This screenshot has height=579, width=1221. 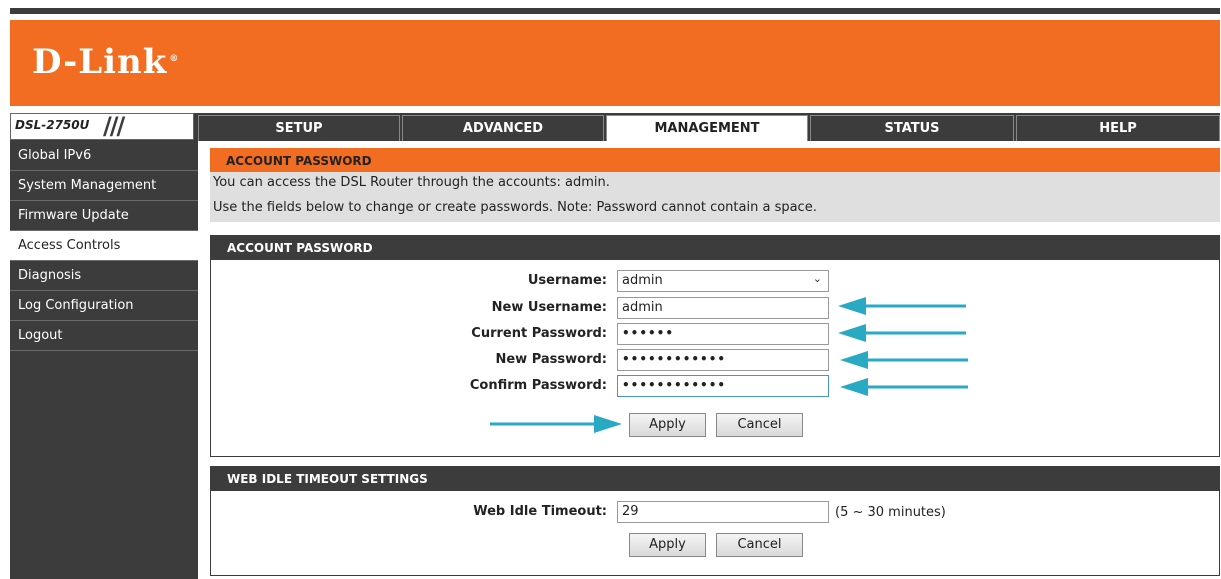 What do you see at coordinates (104, 246) in the screenshot?
I see `sidebar-item-access-controls: Access Controls` at bounding box center [104, 246].